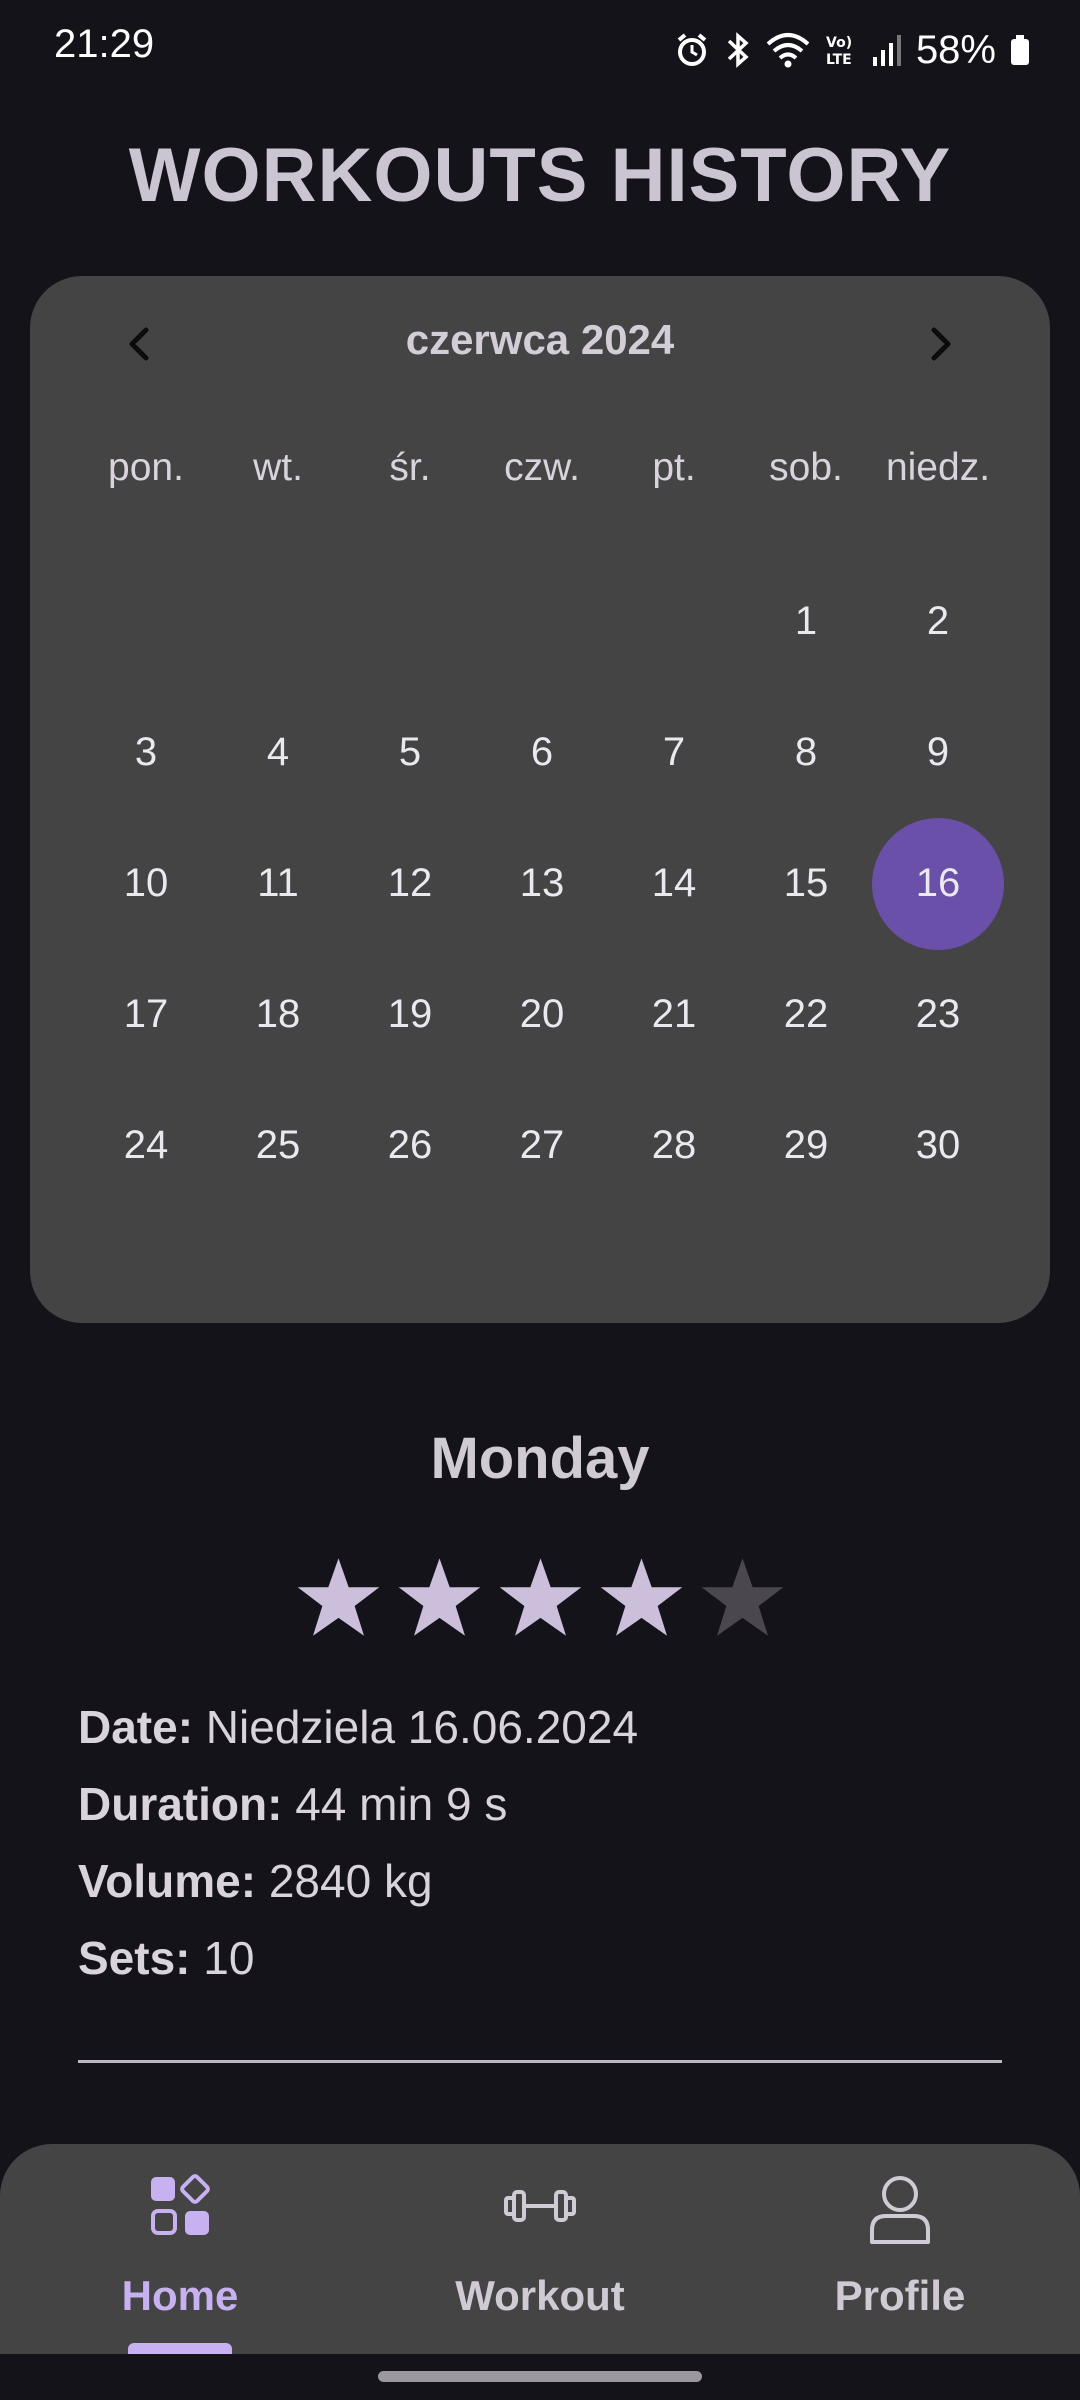 This screenshot has height=2400, width=1080. Describe the element at coordinates (180, 1804) in the screenshot. I see `duration-label: Duration:` at that location.